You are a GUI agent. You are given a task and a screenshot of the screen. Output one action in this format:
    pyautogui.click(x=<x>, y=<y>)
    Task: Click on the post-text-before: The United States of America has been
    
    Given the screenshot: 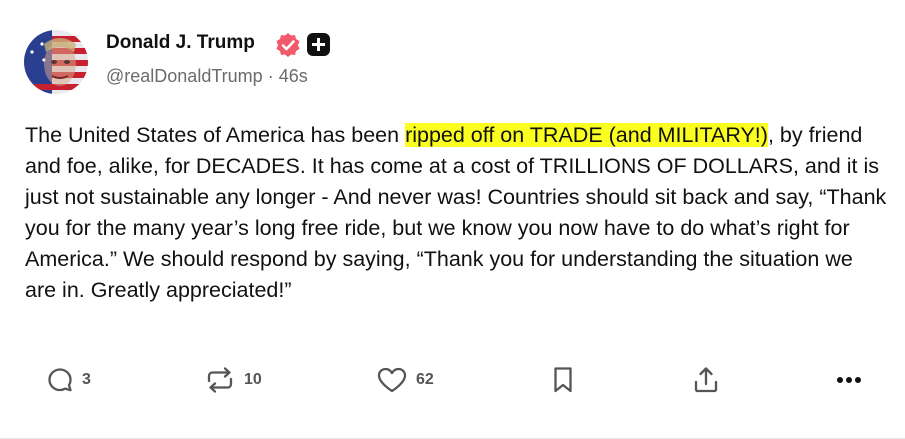 What is the action you would take?
    pyautogui.click(x=215, y=135)
    